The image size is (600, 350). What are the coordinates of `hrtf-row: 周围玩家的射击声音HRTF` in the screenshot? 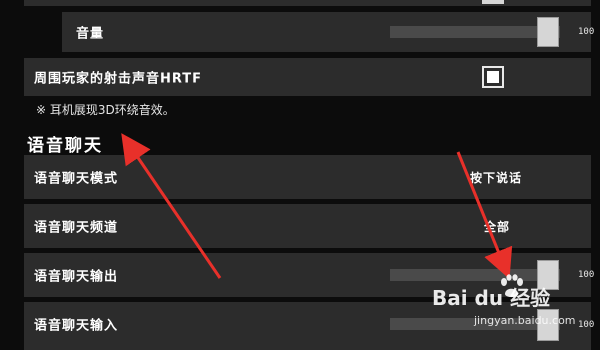 It's located at (307, 77).